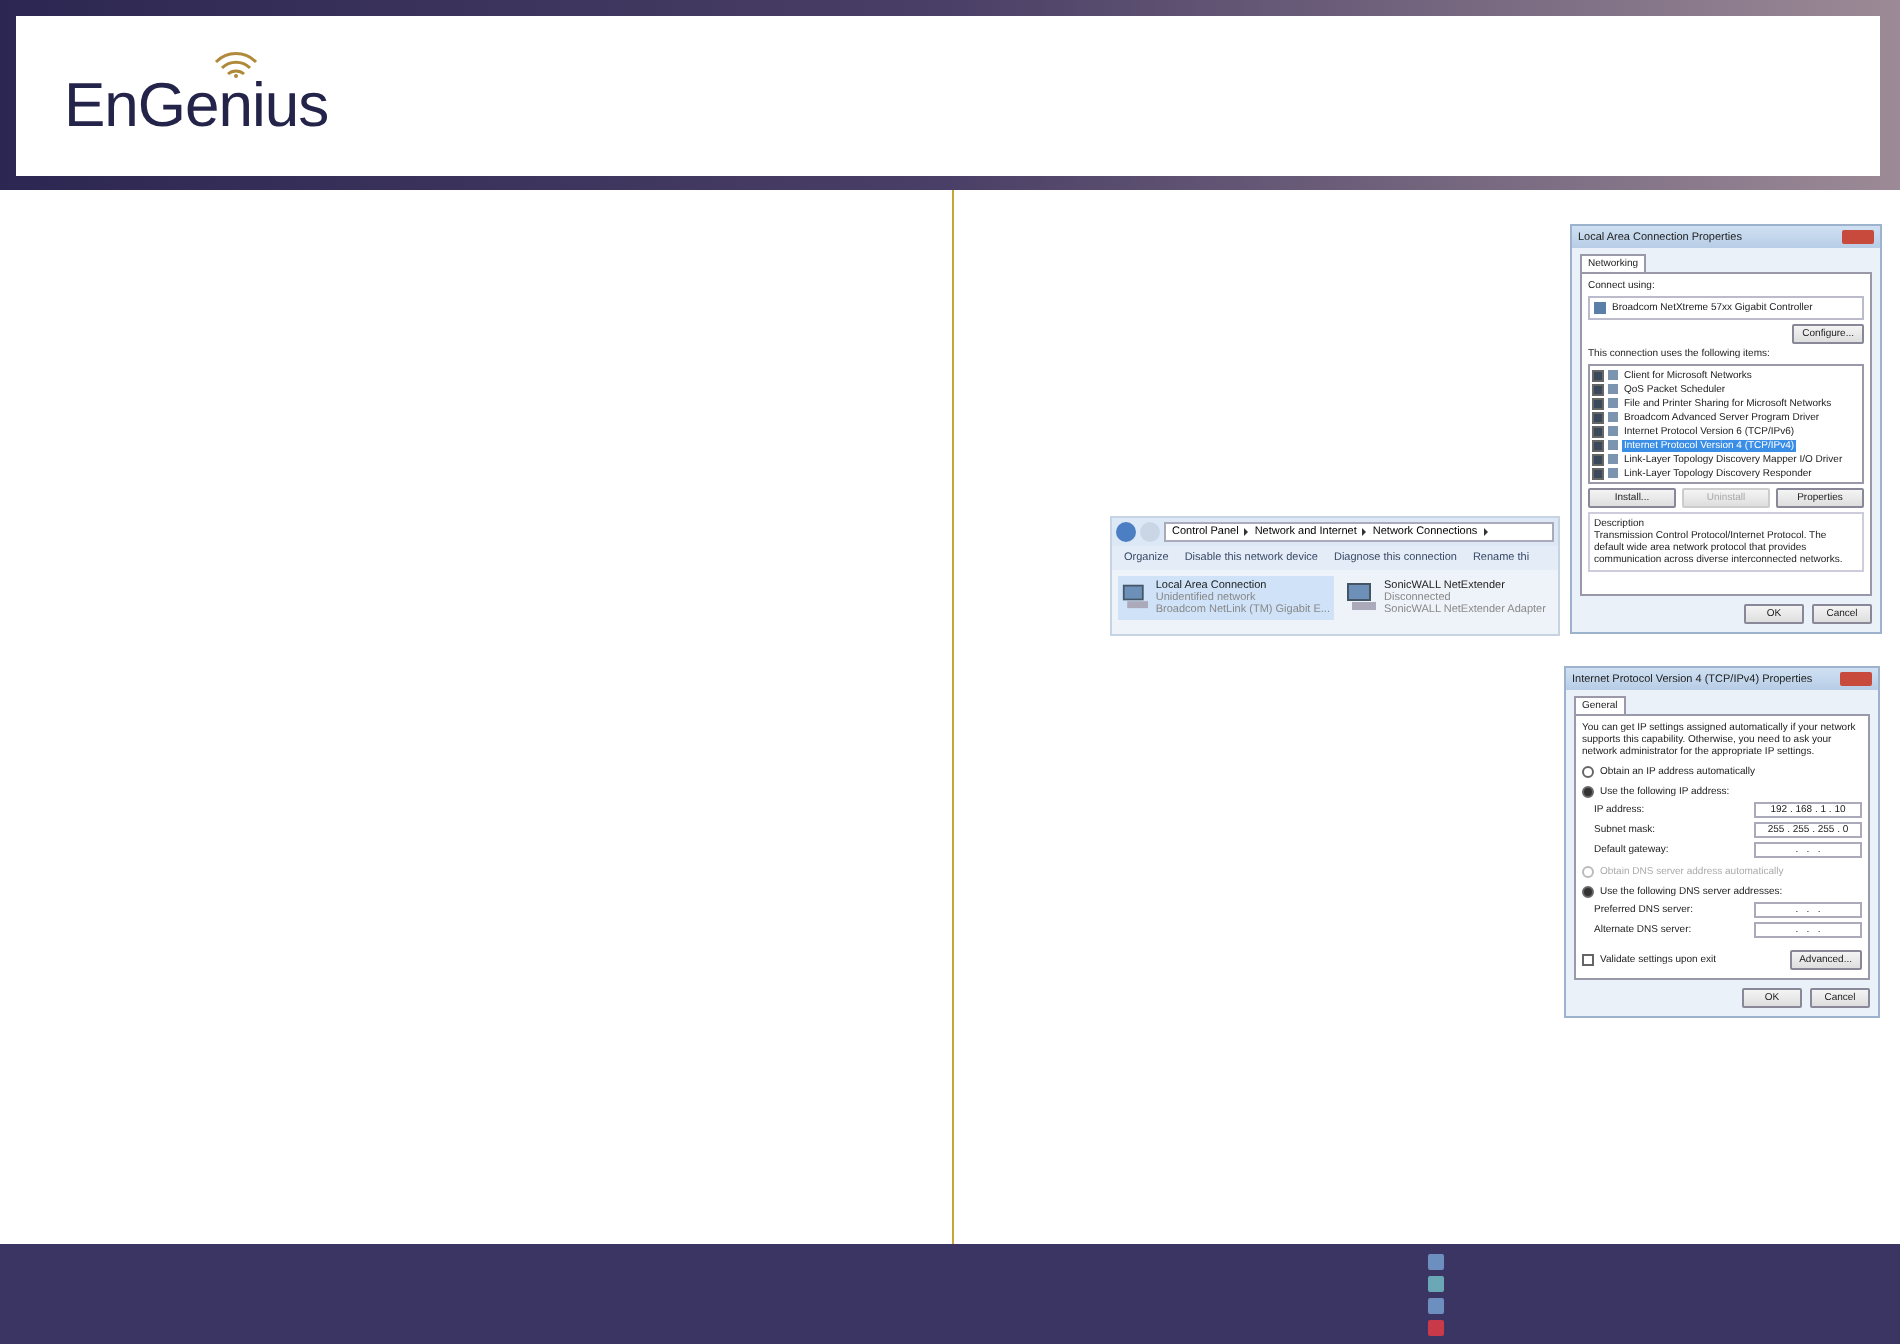 The image size is (1900, 1344). Describe the element at coordinates (1126, 532) in the screenshot. I see `back-button` at that location.